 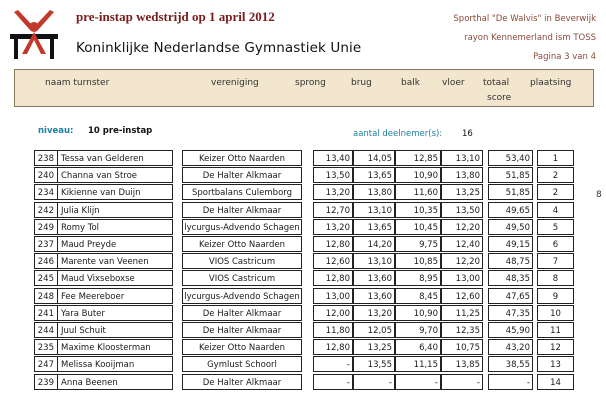 What do you see at coordinates (510, 244) in the screenshot?
I see `score-totaal: 49,15` at bounding box center [510, 244].